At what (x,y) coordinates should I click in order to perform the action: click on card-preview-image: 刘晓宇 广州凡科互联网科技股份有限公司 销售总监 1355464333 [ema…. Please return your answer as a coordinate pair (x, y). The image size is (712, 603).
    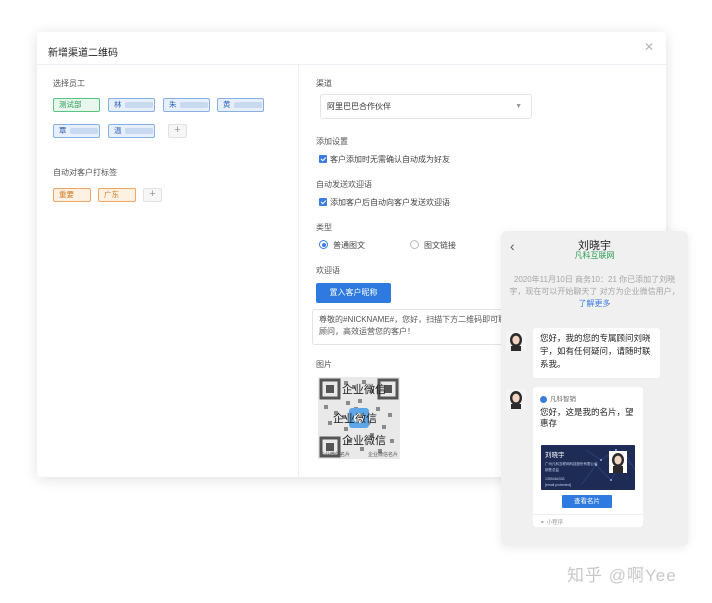
    Looking at the image, I should click on (588, 467).